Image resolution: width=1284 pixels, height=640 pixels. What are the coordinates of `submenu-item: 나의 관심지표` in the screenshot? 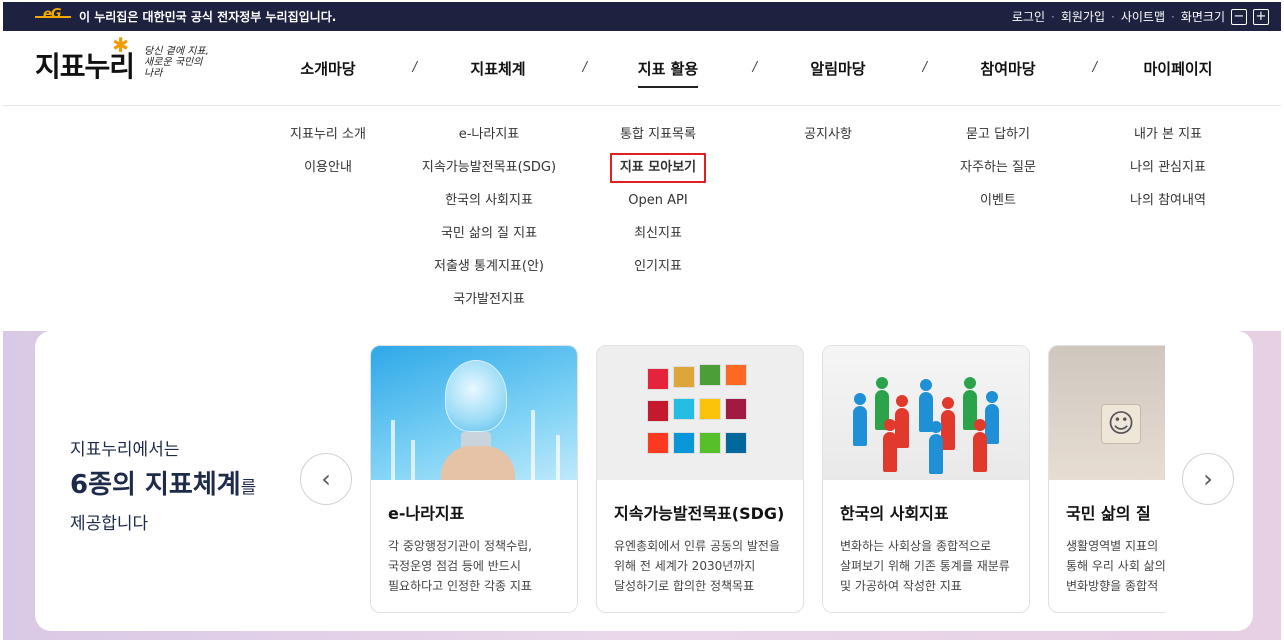 It's located at (1168, 174).